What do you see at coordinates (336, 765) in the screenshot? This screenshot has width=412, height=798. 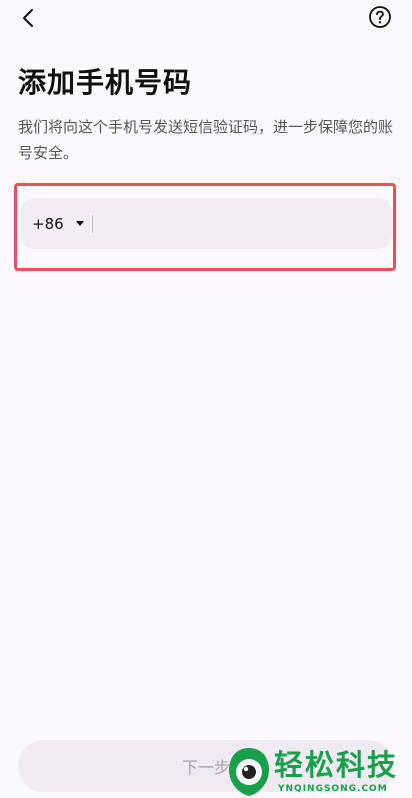 I see `watermark-name: 轻松科技` at bounding box center [336, 765].